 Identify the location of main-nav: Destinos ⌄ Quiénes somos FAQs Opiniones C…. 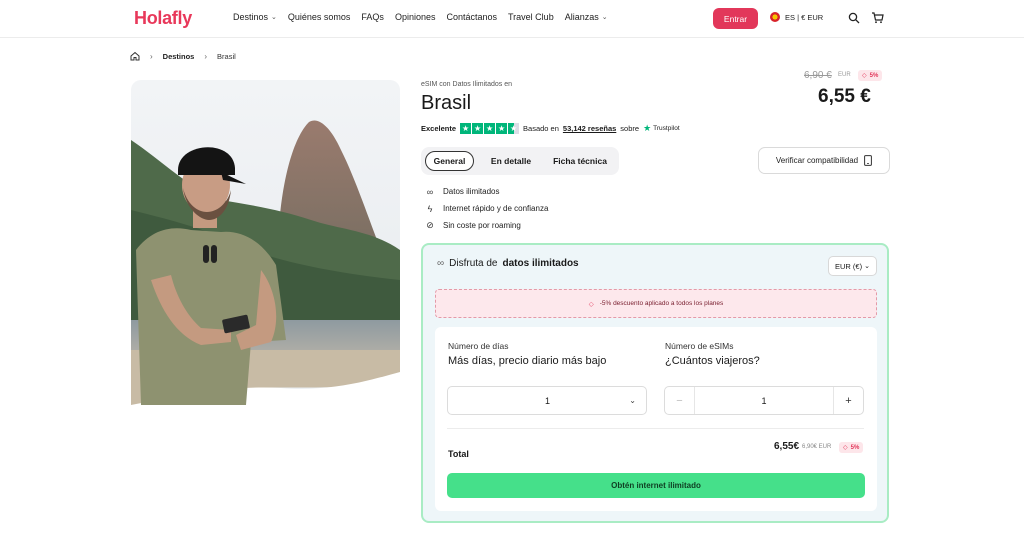
(420, 17).